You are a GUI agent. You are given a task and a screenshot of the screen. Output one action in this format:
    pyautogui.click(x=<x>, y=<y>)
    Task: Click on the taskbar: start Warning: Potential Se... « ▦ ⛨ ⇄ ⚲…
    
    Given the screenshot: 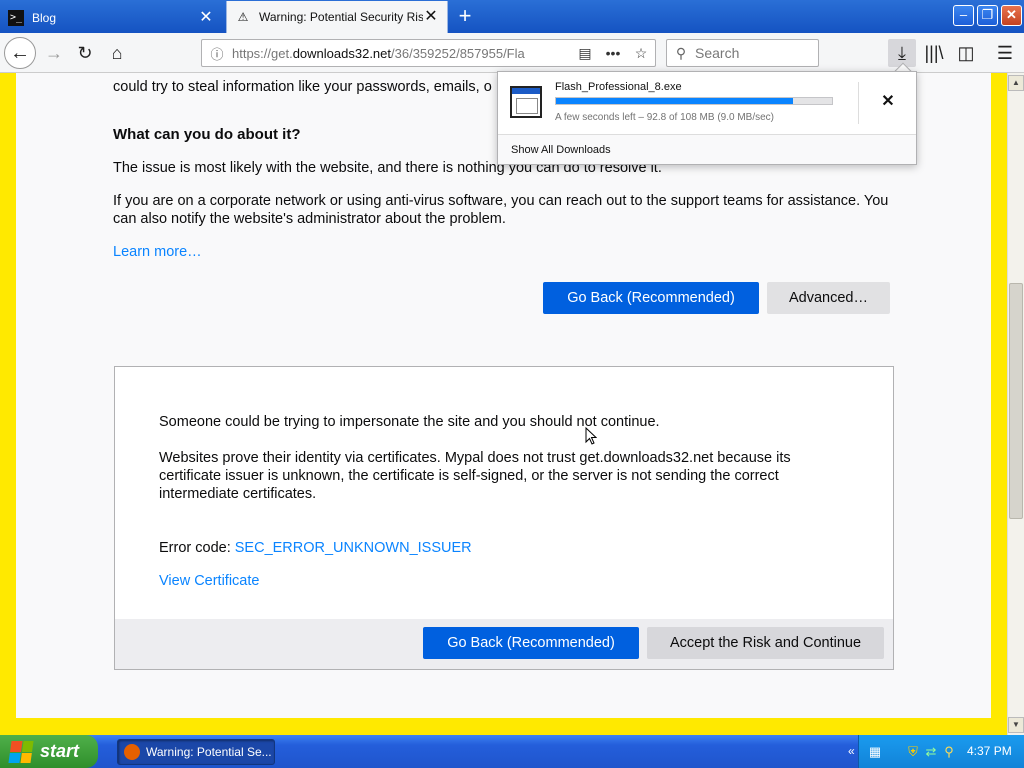 What is the action you would take?
    pyautogui.click(x=512, y=751)
    